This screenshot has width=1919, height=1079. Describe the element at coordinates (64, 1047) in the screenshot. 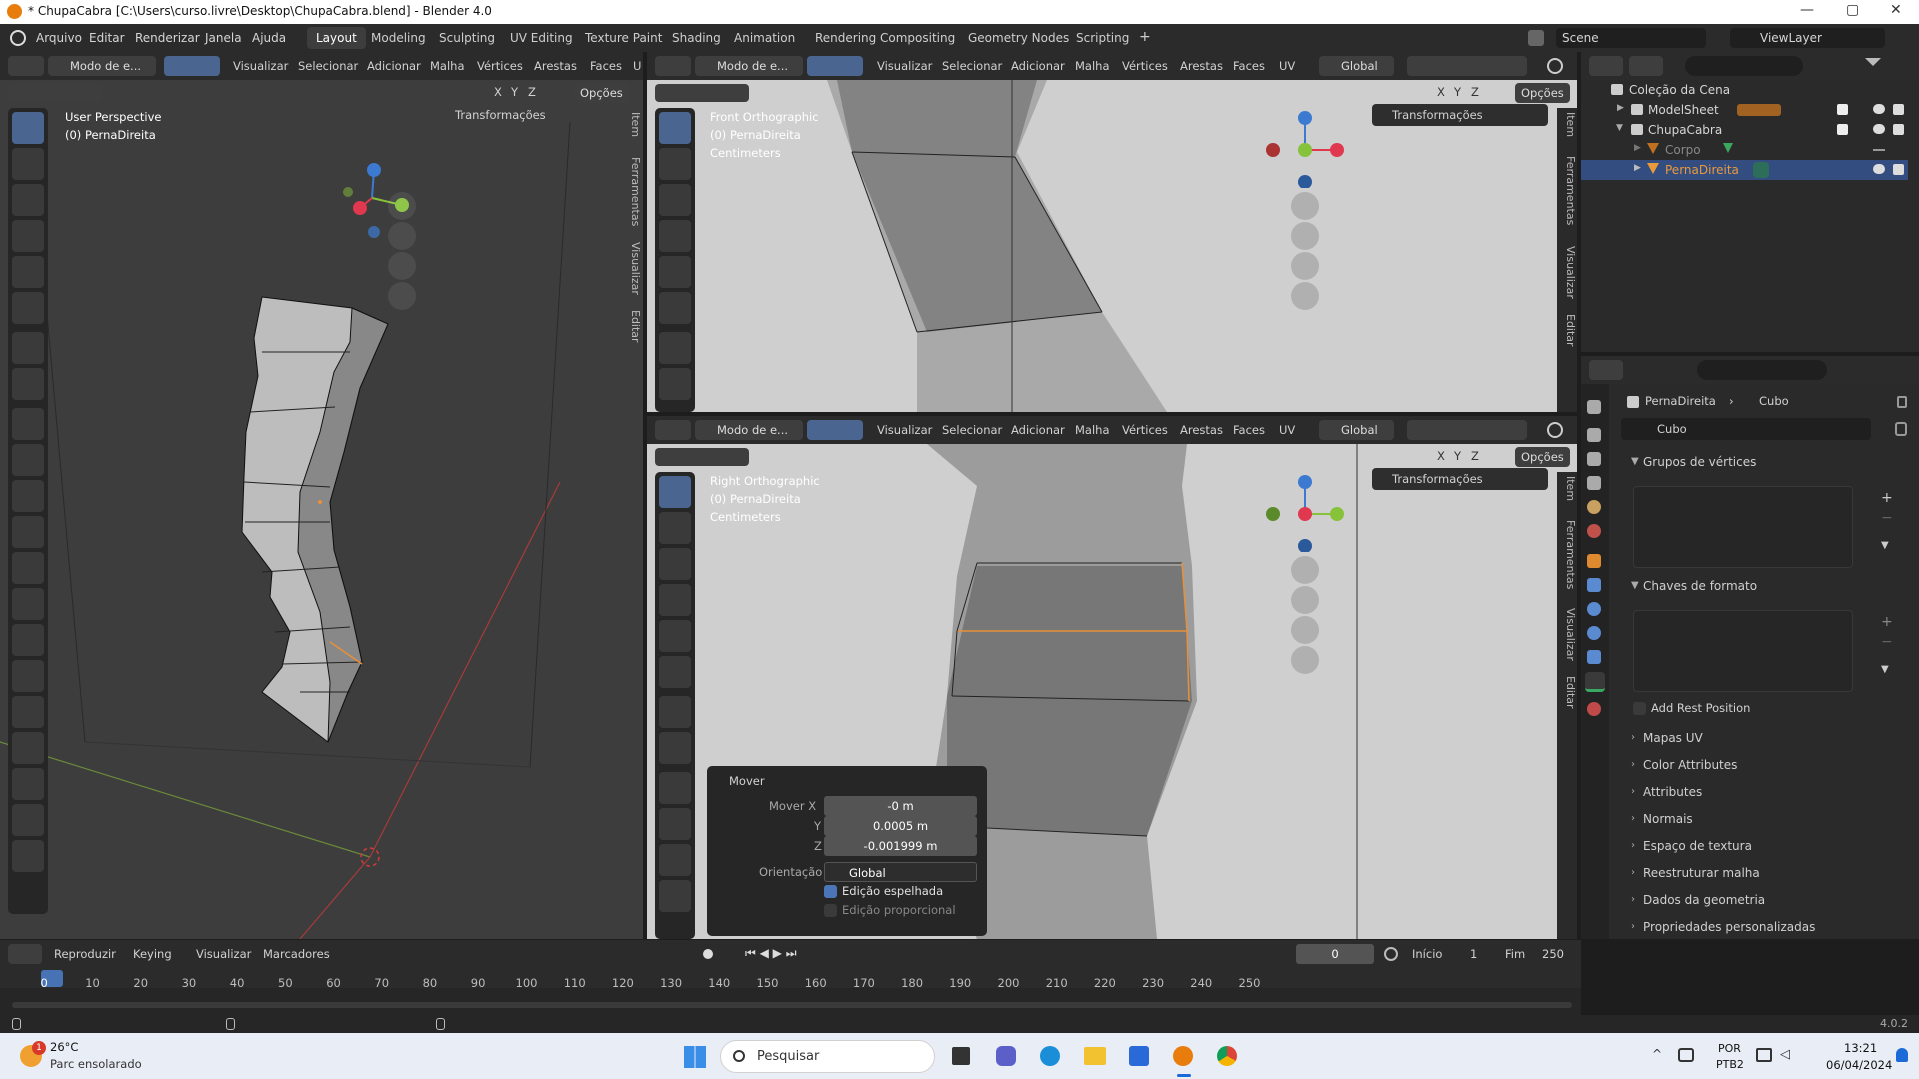

I see `weather-temperature: 26°C` at that location.